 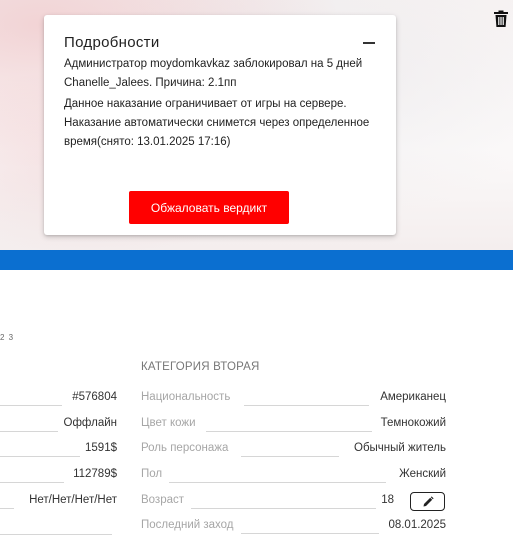 What do you see at coordinates (501, 19) in the screenshot?
I see `trash-icon` at bounding box center [501, 19].